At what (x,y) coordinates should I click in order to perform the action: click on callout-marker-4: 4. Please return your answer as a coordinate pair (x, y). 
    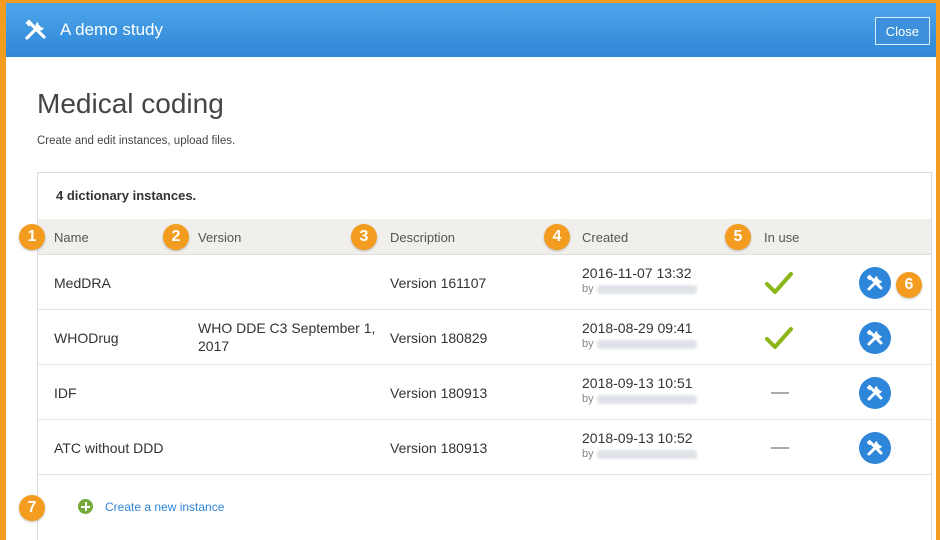
    Looking at the image, I should click on (557, 237).